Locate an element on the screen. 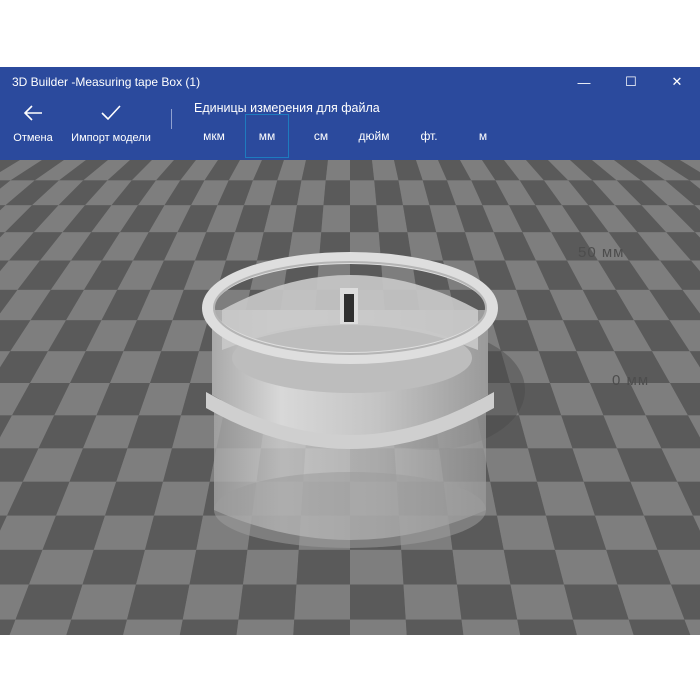 The height and width of the screenshot is (700, 700). cancel-button: Отмена is located at coordinates (33, 123).